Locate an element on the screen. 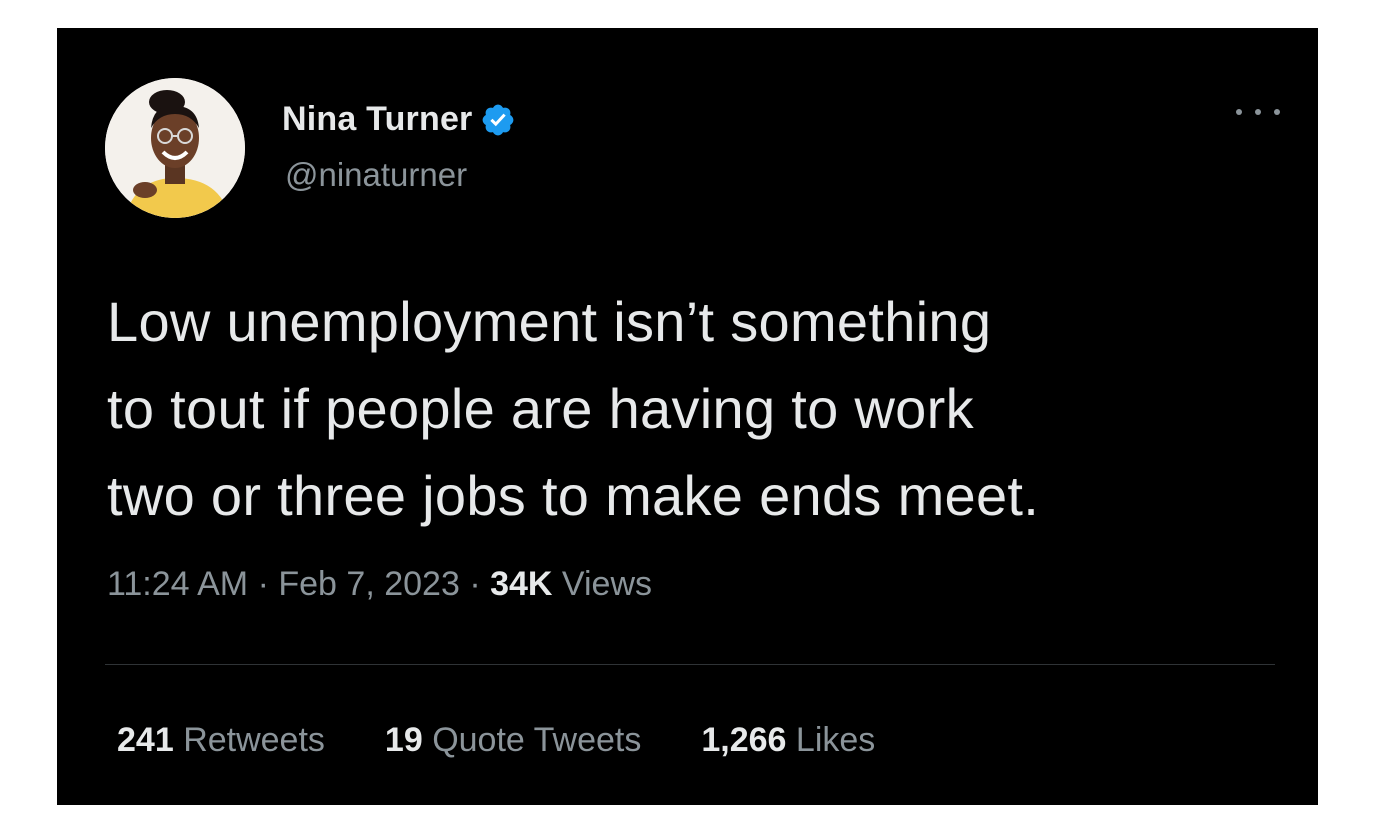 Image resolution: width=1375 pixels, height=833 pixels. views-count: 34K is located at coordinates (521, 584).